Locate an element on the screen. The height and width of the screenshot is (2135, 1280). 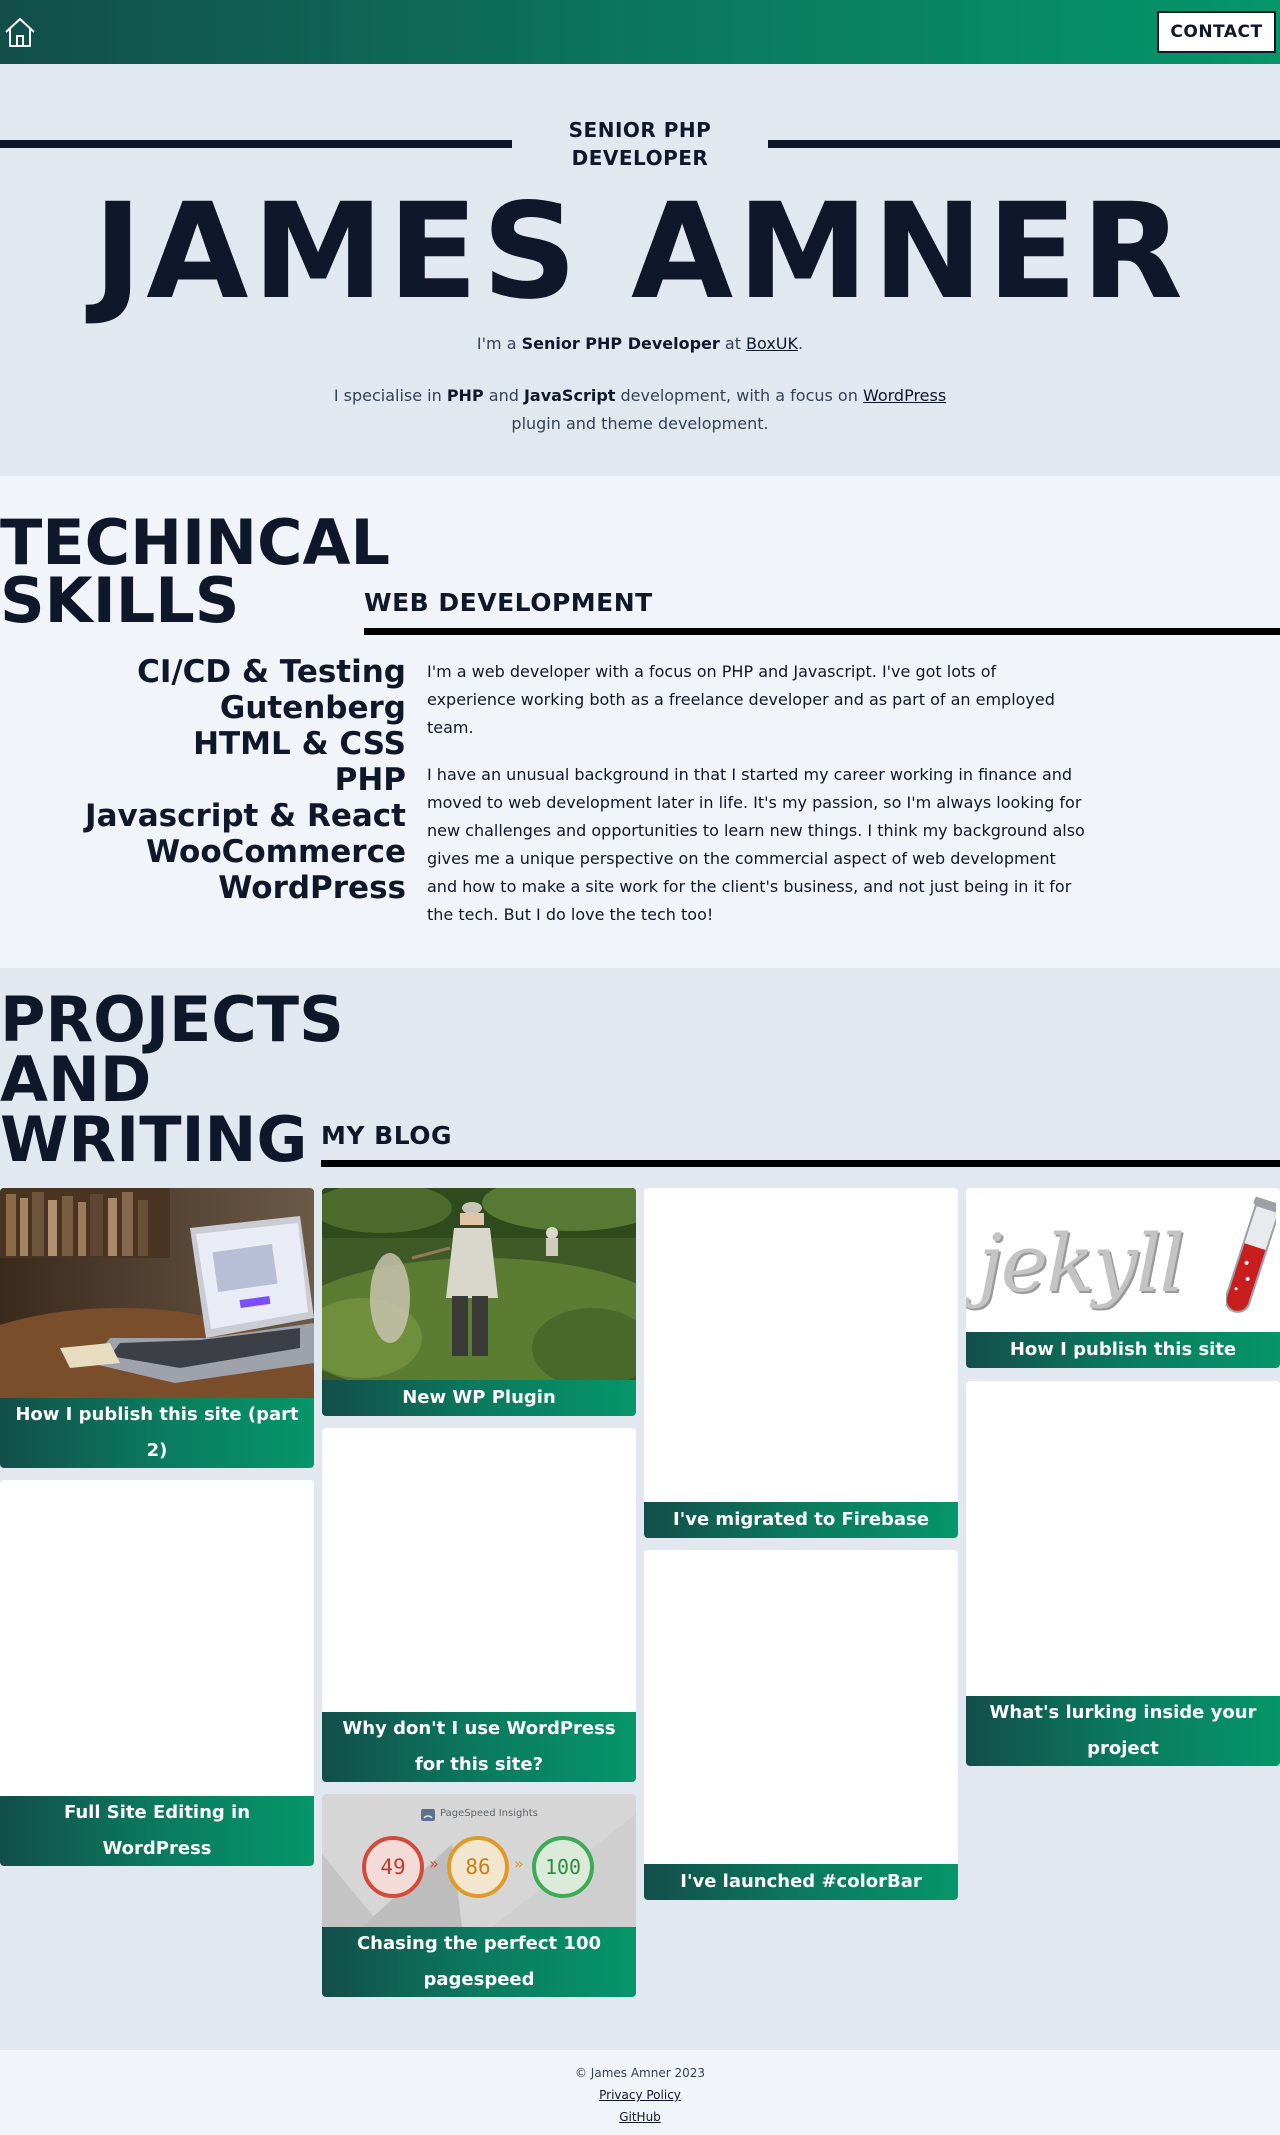
blog-card: New WP Plugin is located at coordinates (479, 1302).